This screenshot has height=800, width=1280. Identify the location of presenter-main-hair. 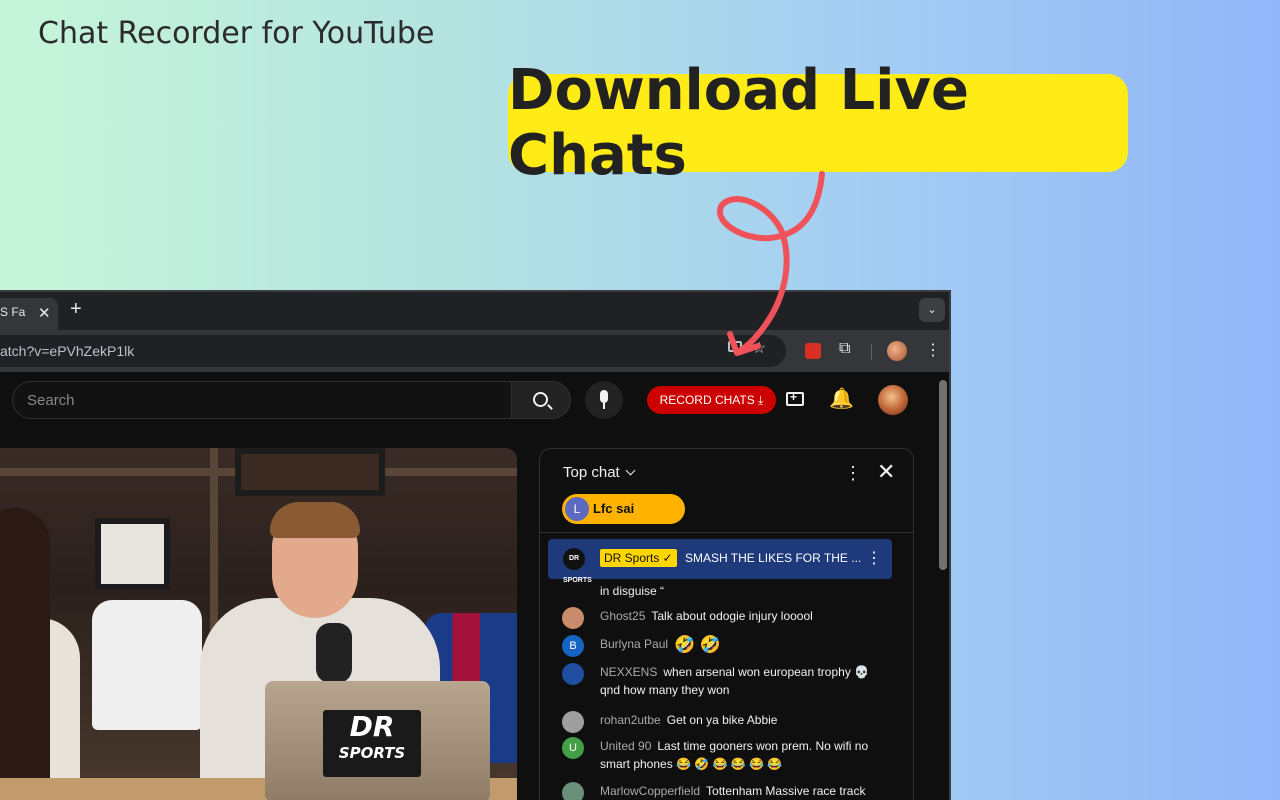
(315, 520).